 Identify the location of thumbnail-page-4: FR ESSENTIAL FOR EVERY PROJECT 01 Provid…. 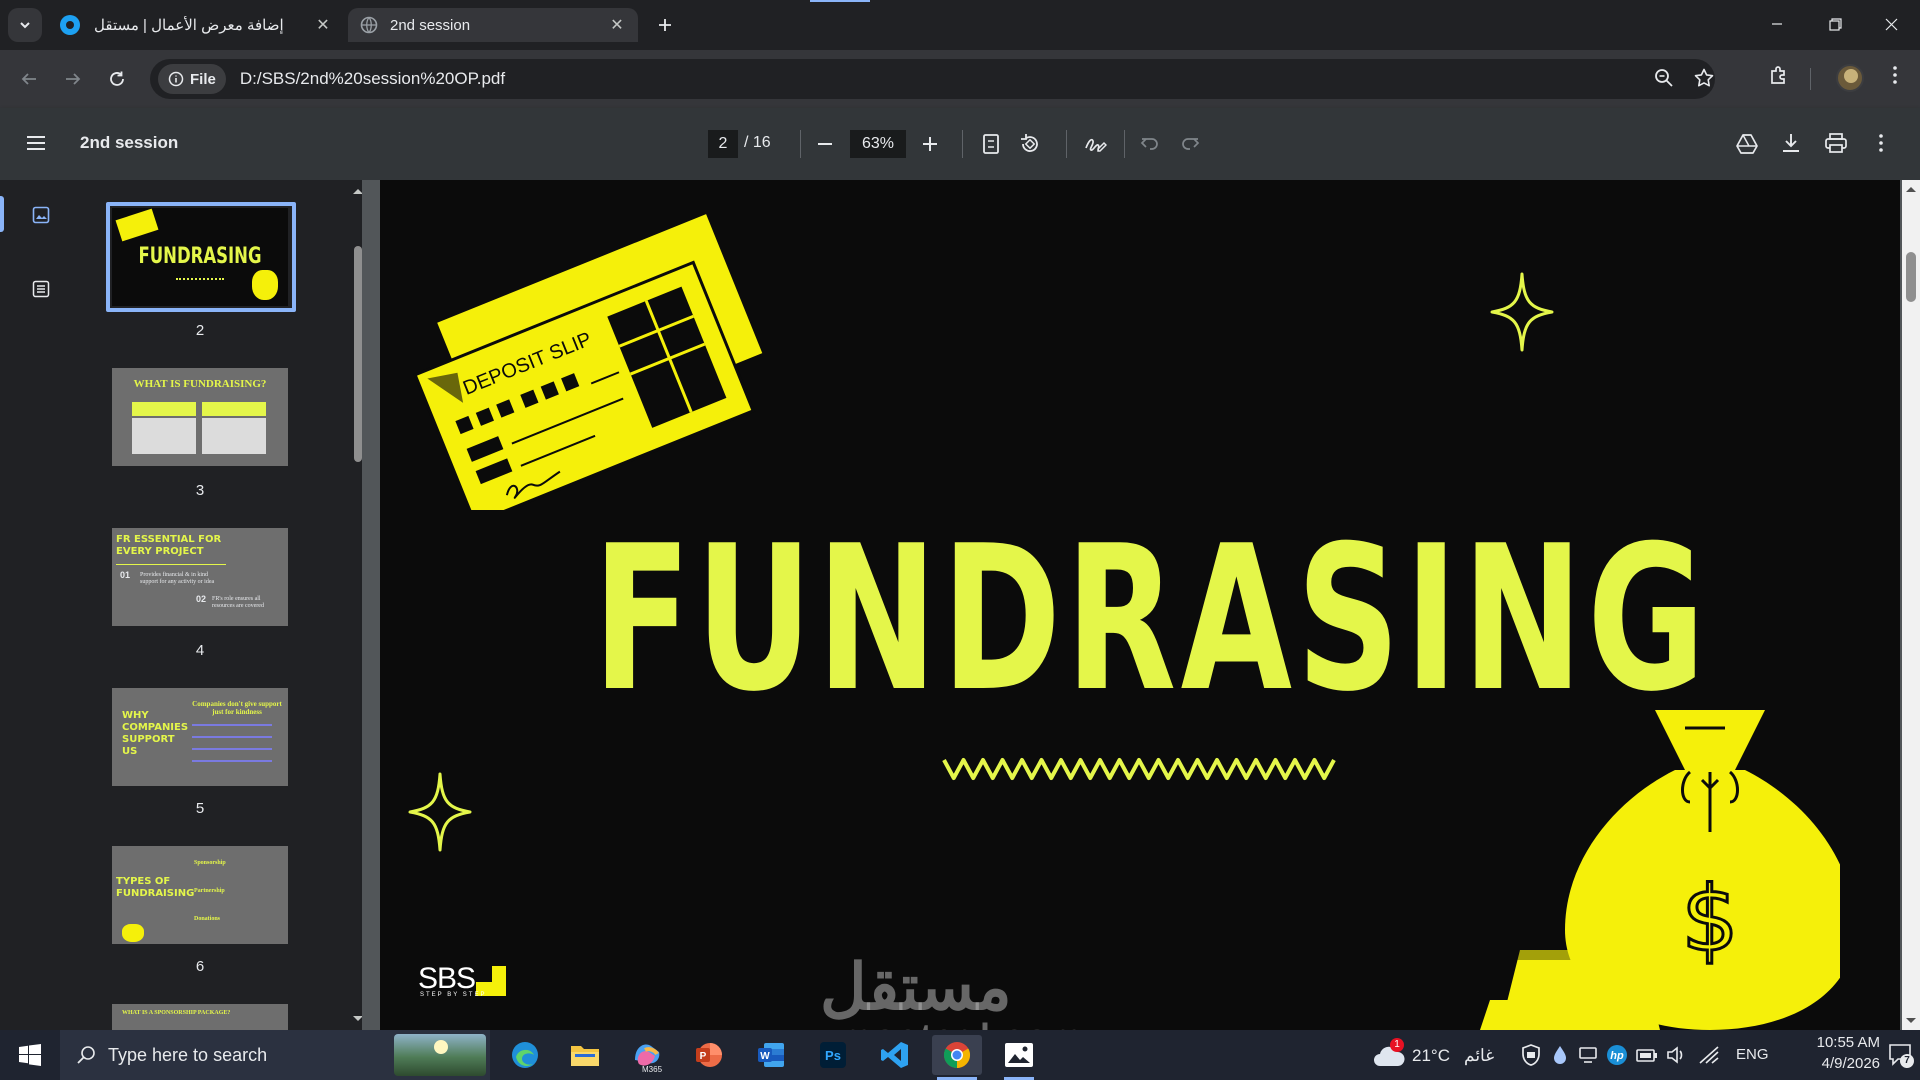
(200, 577).